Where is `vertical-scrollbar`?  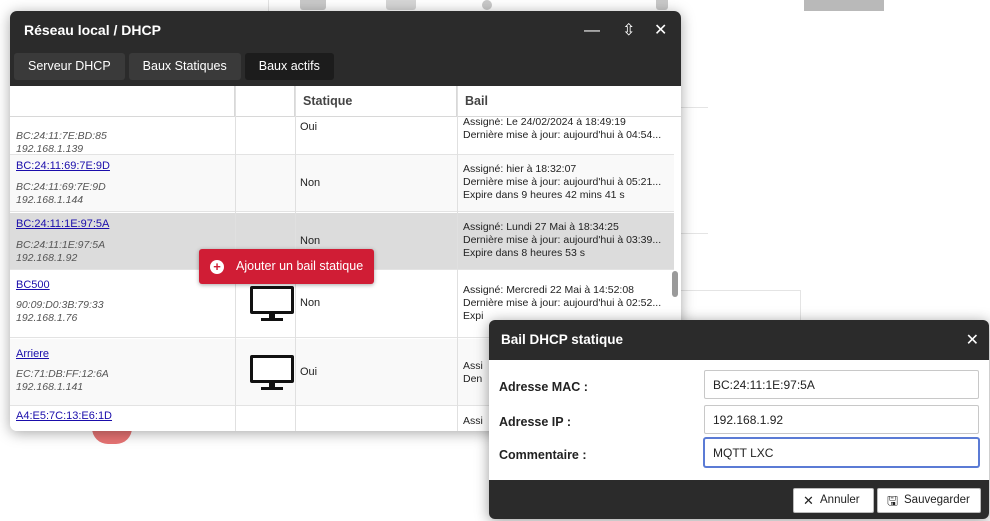
vertical-scrollbar is located at coordinates (675, 284).